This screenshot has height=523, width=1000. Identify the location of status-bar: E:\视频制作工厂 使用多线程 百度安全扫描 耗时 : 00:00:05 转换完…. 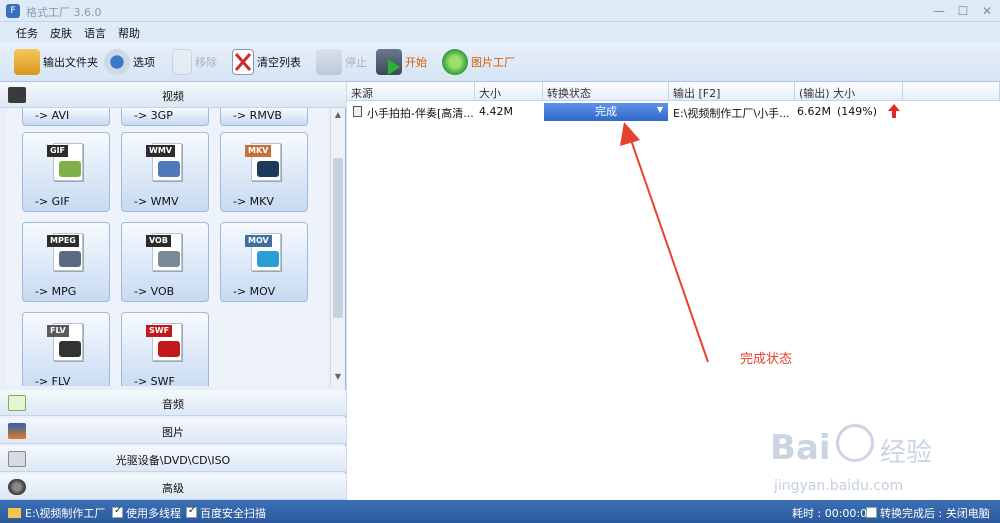
(500, 511).